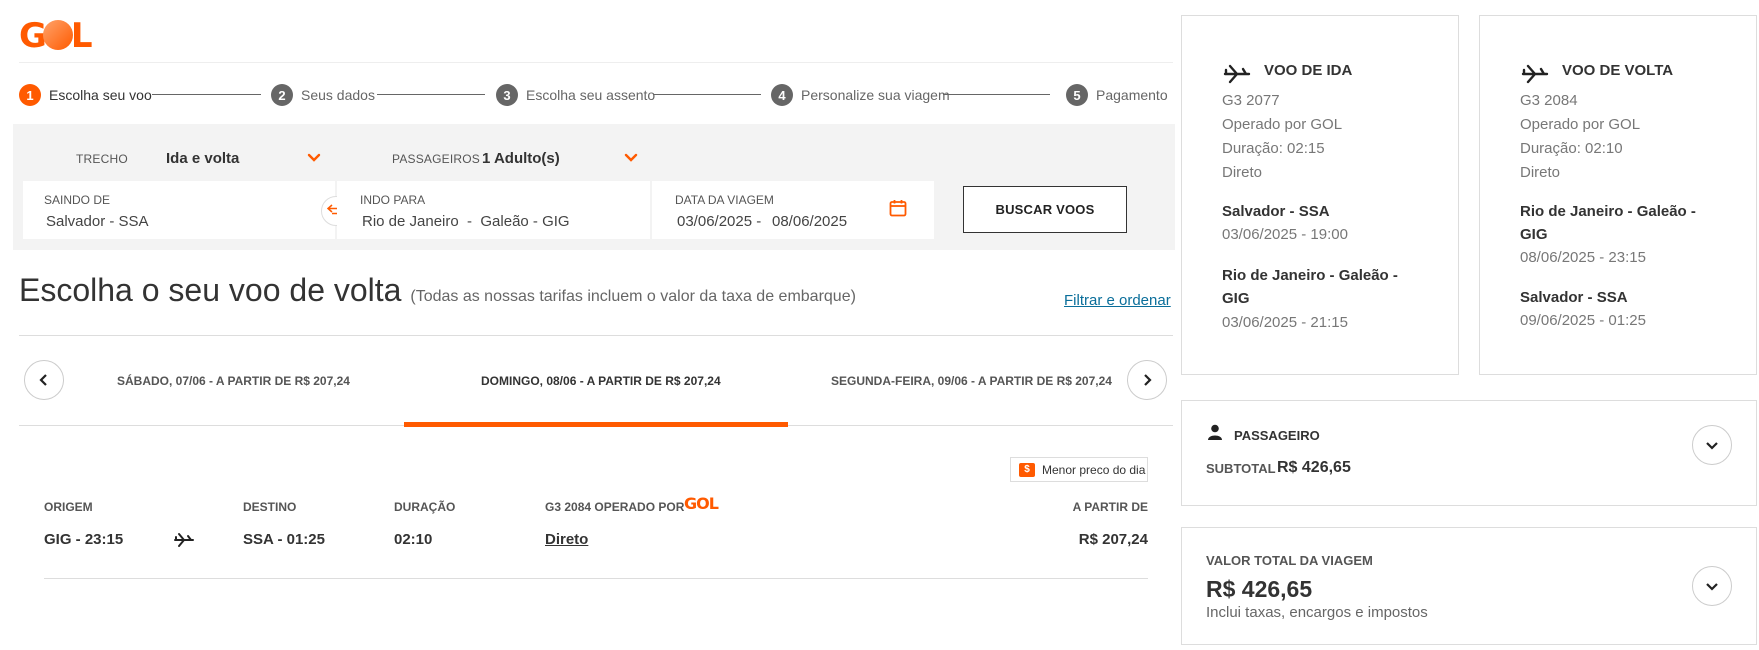  I want to click on prev-date-button, so click(44, 380).